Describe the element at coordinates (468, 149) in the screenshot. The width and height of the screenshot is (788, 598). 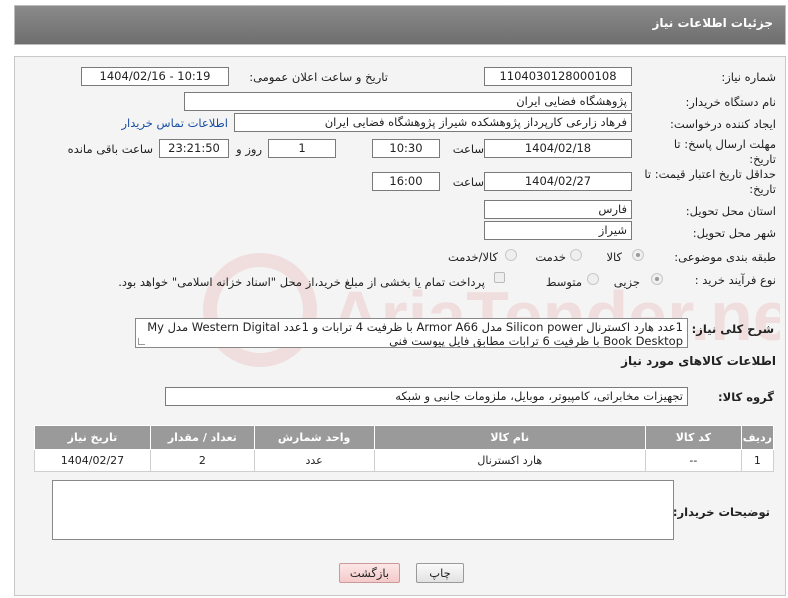
I see `deadline-time-label: ساعت` at that location.